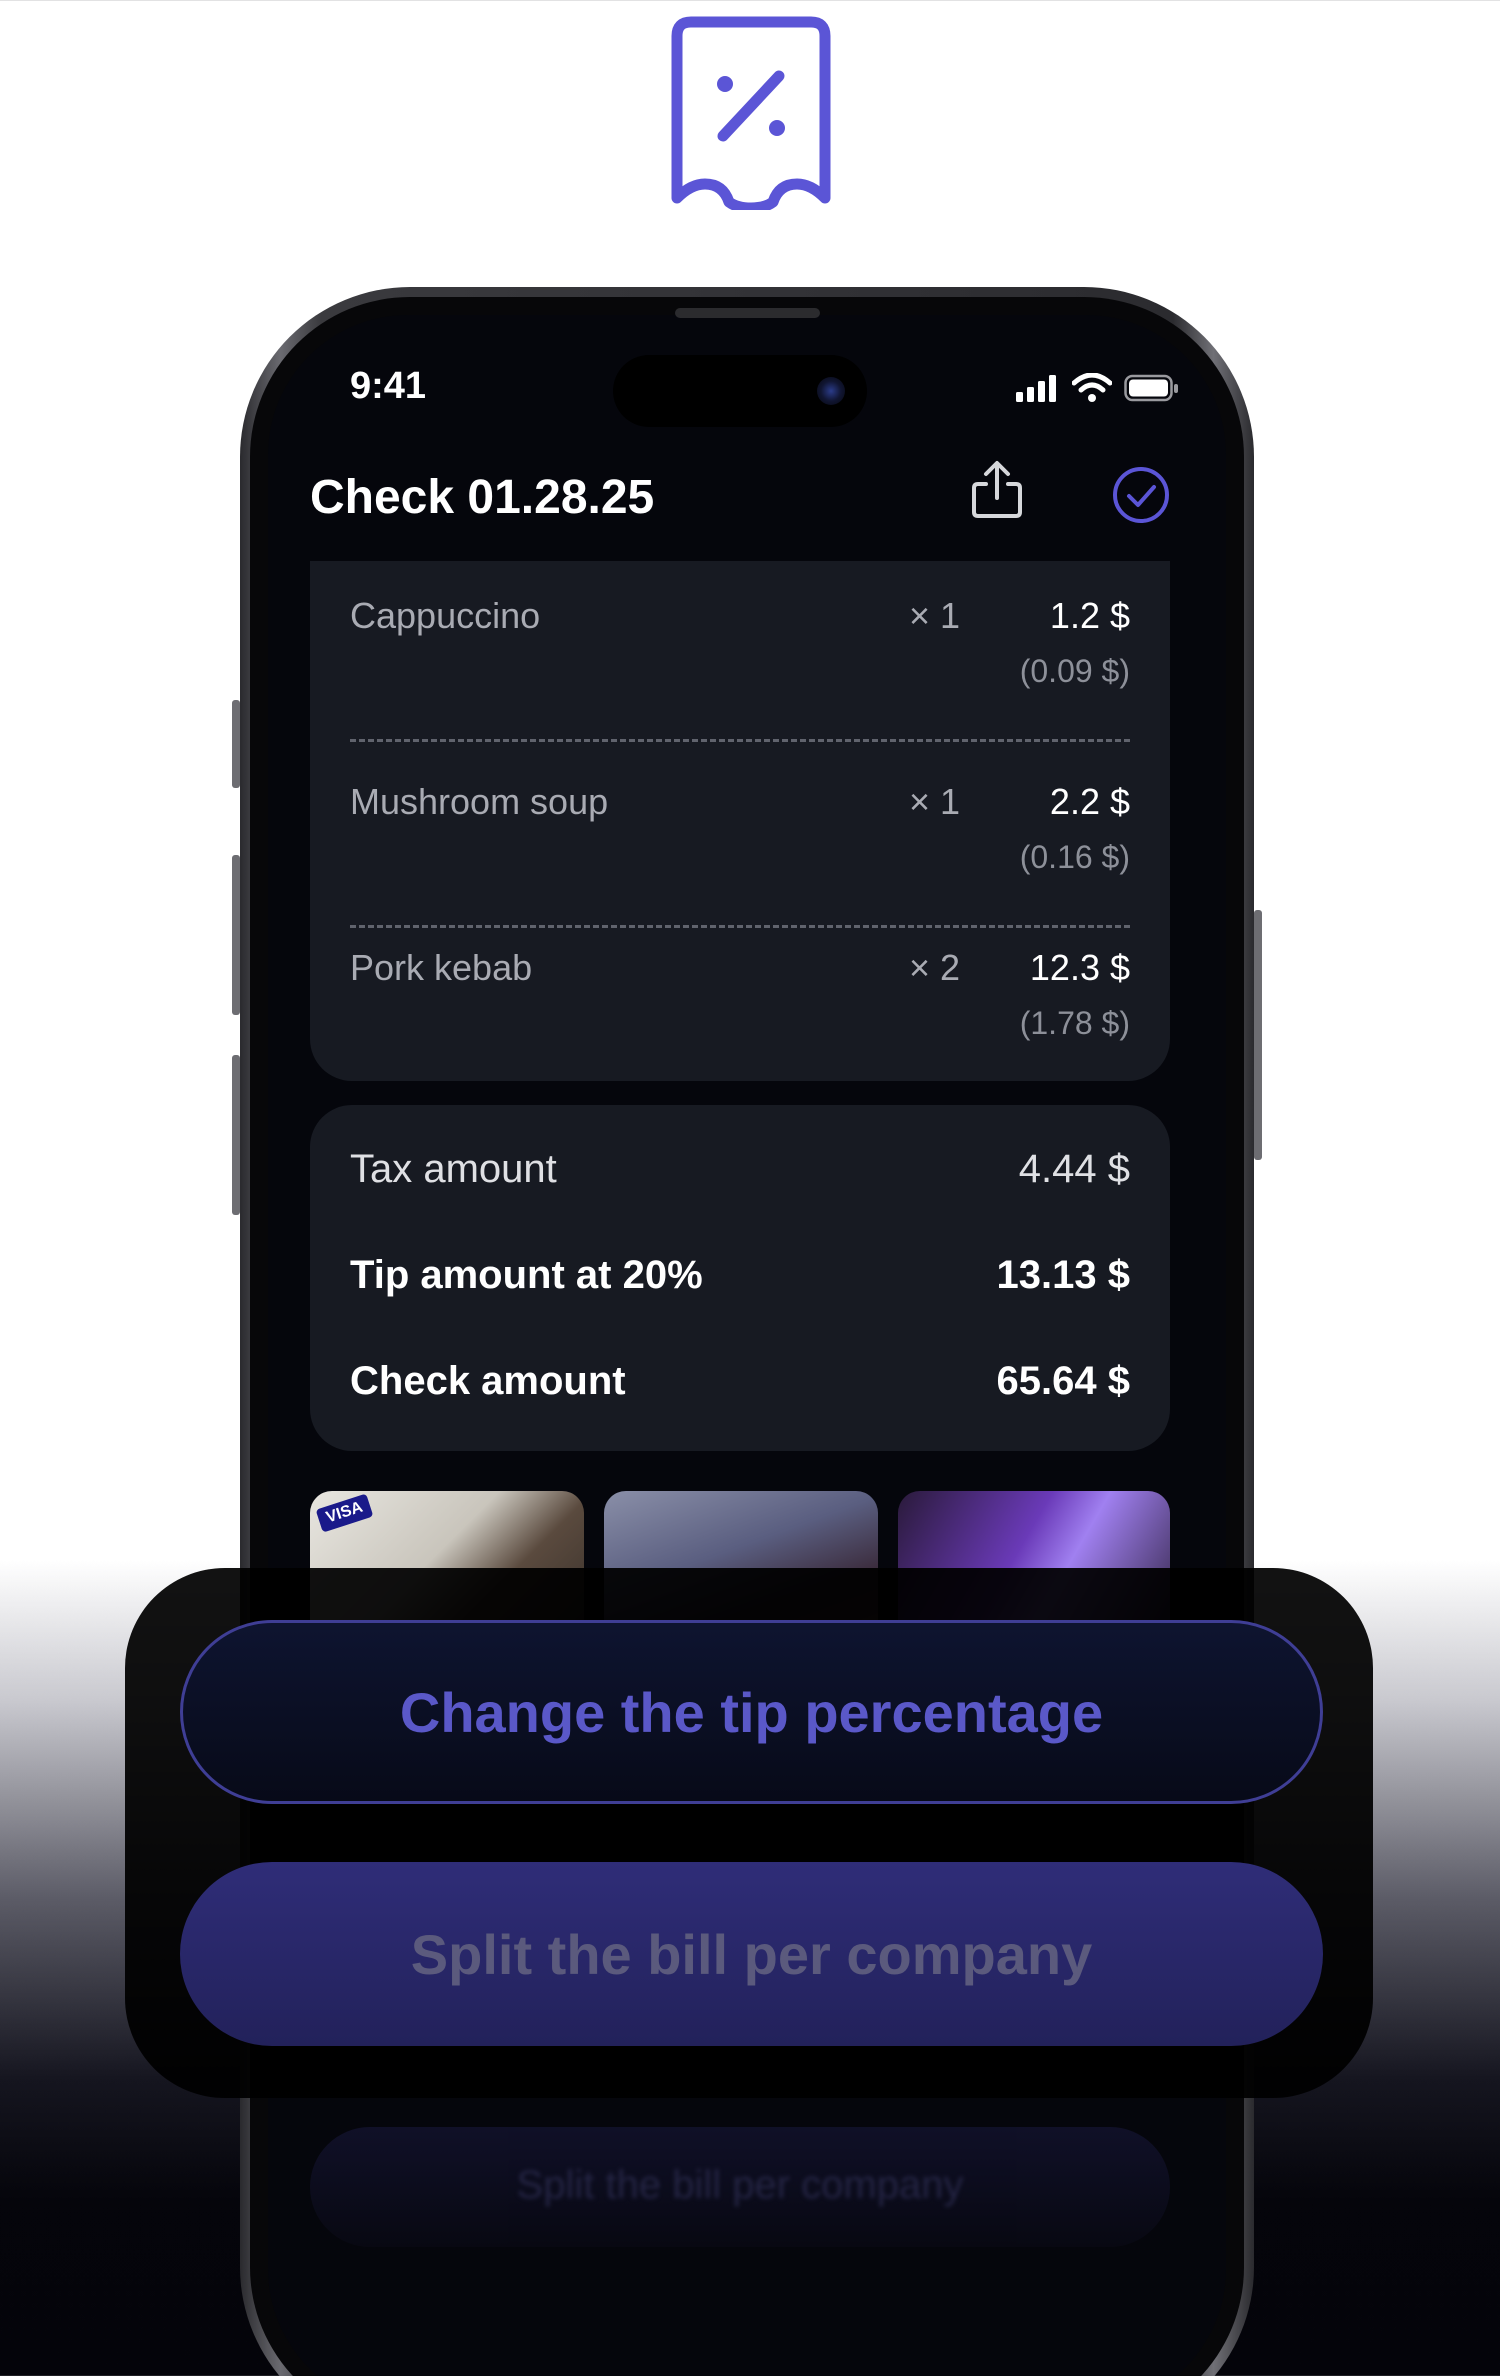  Describe the element at coordinates (740, 1384) in the screenshot. I see `check-row: Check amount 65.64 $` at that location.